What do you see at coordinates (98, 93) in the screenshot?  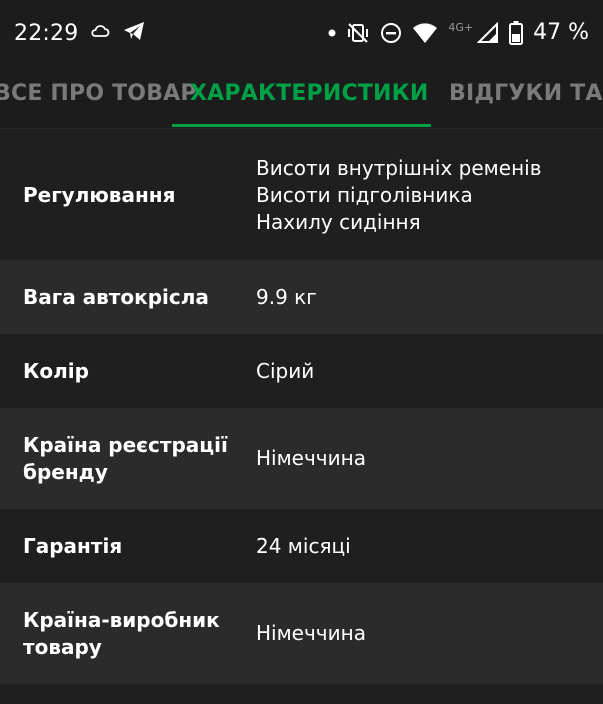 I see `tab-about-product: ВСЕ ПРО ТОВАР` at bounding box center [98, 93].